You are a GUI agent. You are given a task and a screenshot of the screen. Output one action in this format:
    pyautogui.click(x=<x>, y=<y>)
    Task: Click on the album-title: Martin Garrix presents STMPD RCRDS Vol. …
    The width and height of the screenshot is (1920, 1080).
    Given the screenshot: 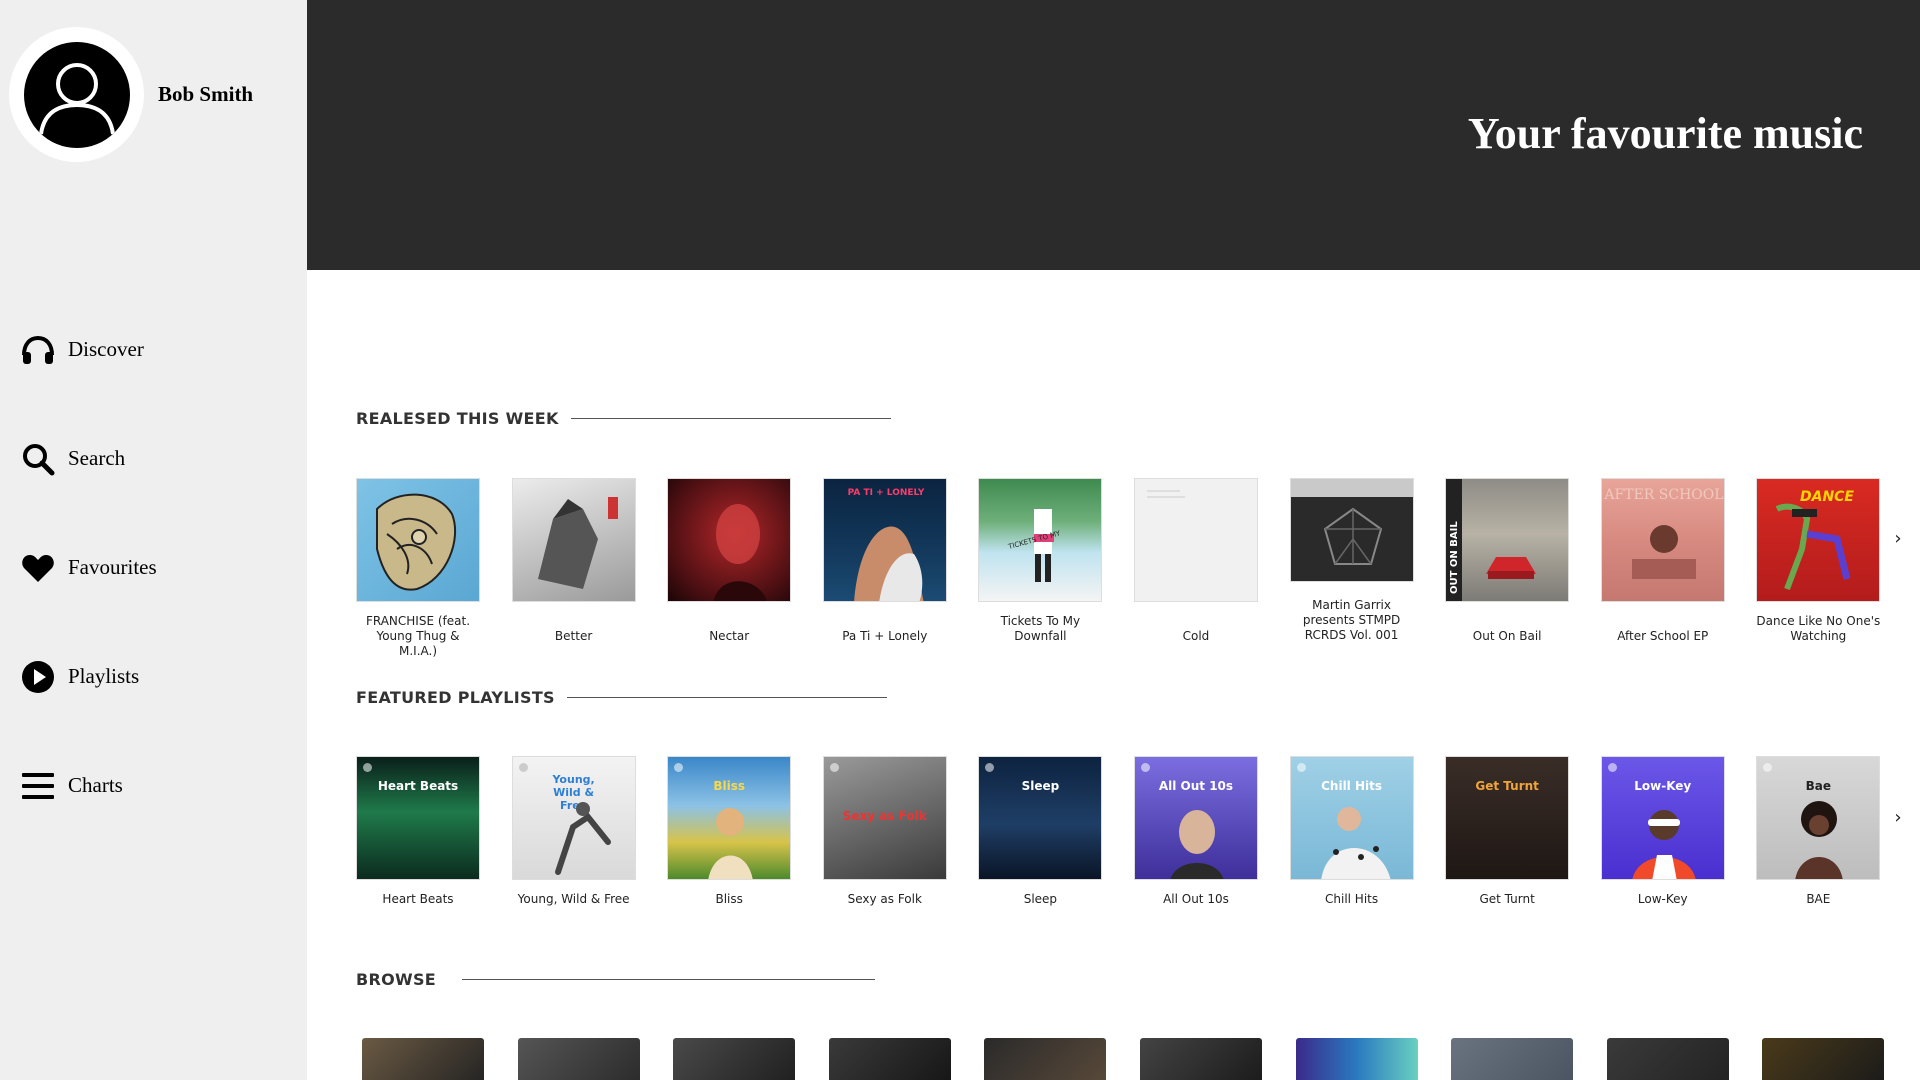 What is the action you would take?
    pyautogui.click(x=1351, y=620)
    